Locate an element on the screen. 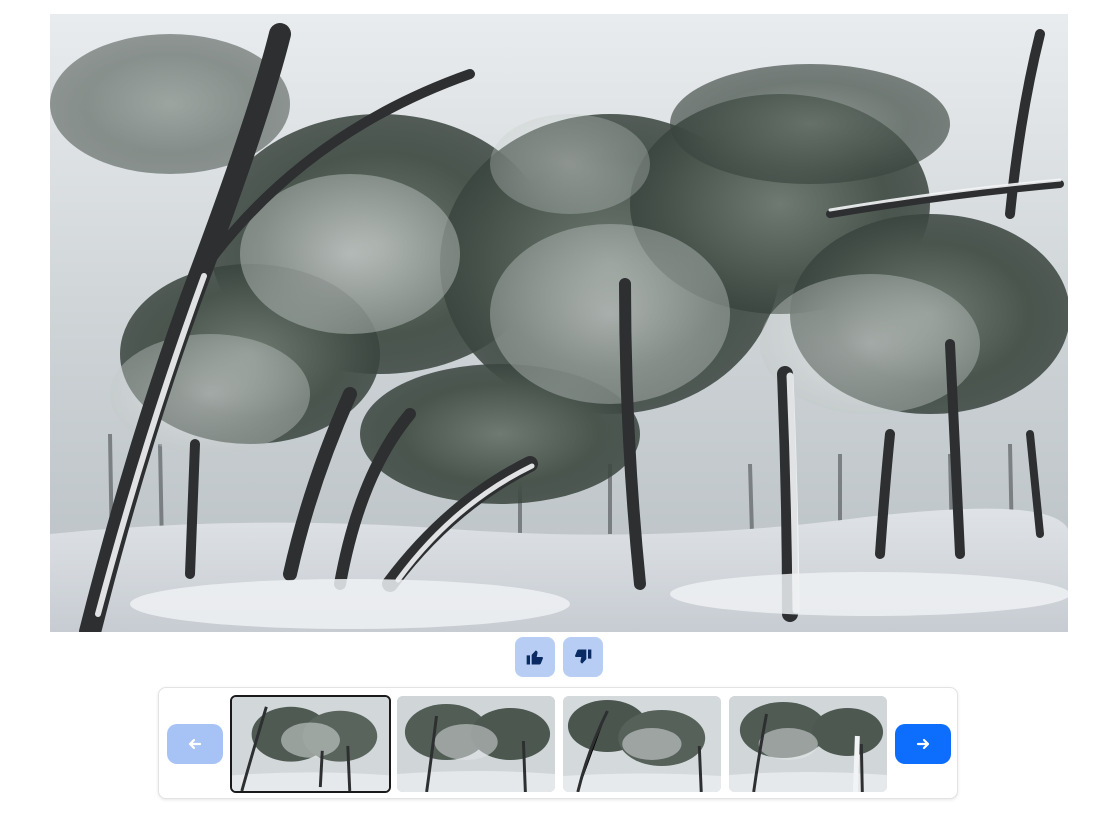  reaction-bar is located at coordinates (559, 657).